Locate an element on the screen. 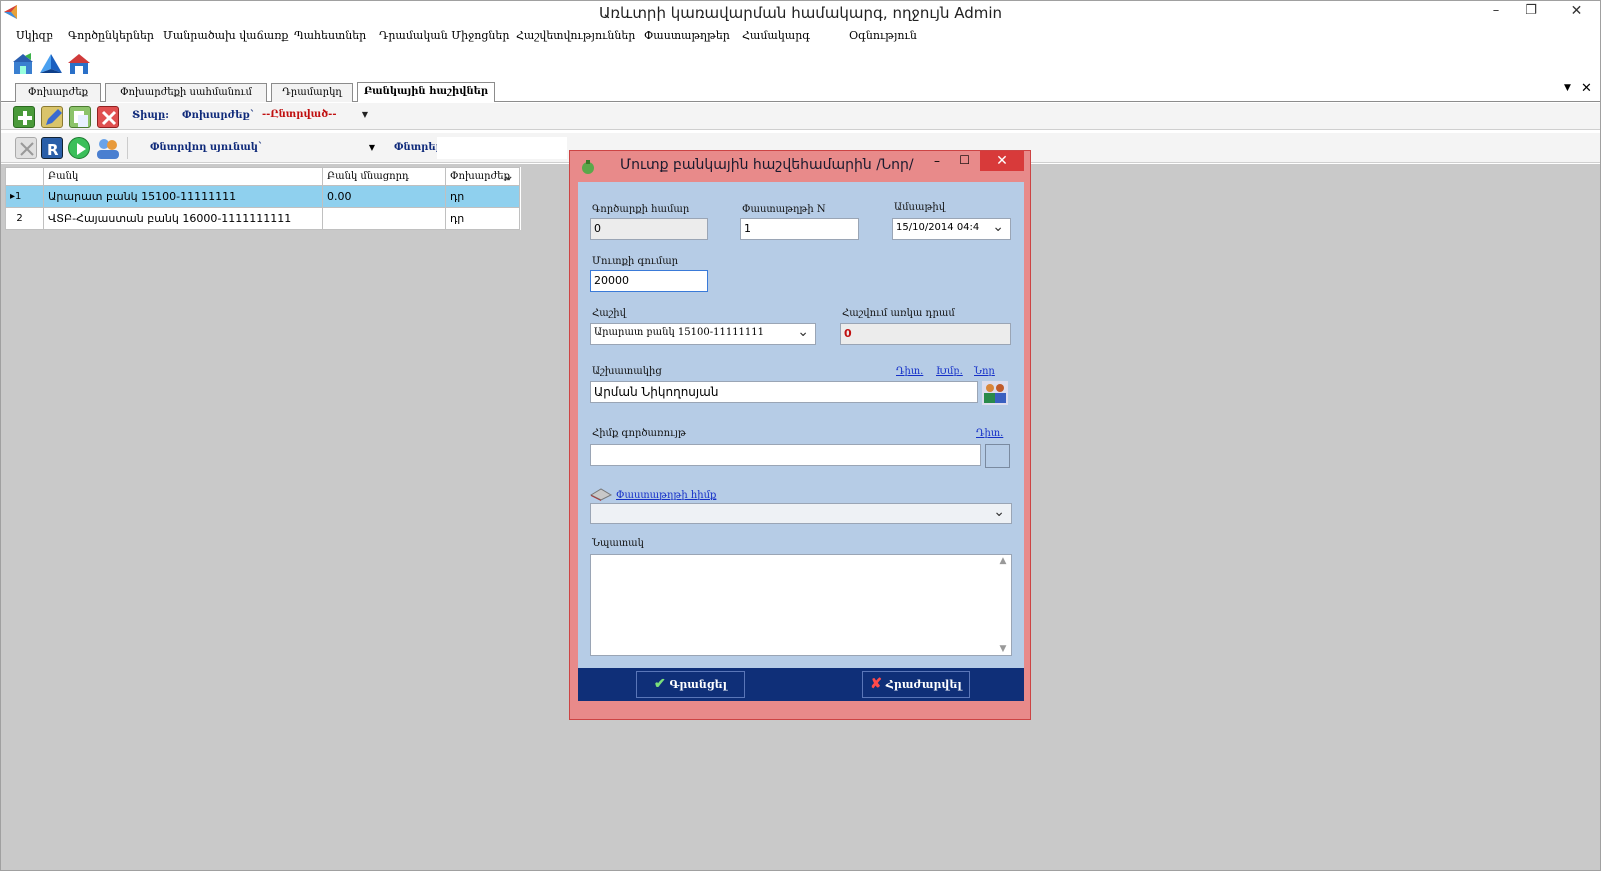  store-icon is located at coordinates (79, 64).